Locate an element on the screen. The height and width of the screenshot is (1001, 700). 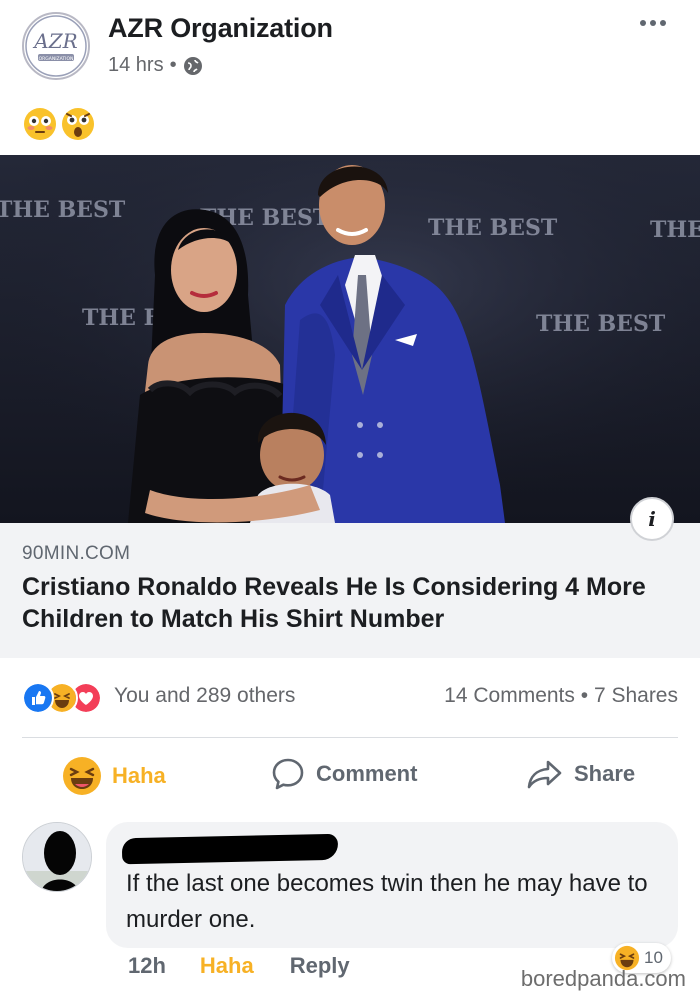
page-name: AZR Organization is located at coordinates (220, 28).